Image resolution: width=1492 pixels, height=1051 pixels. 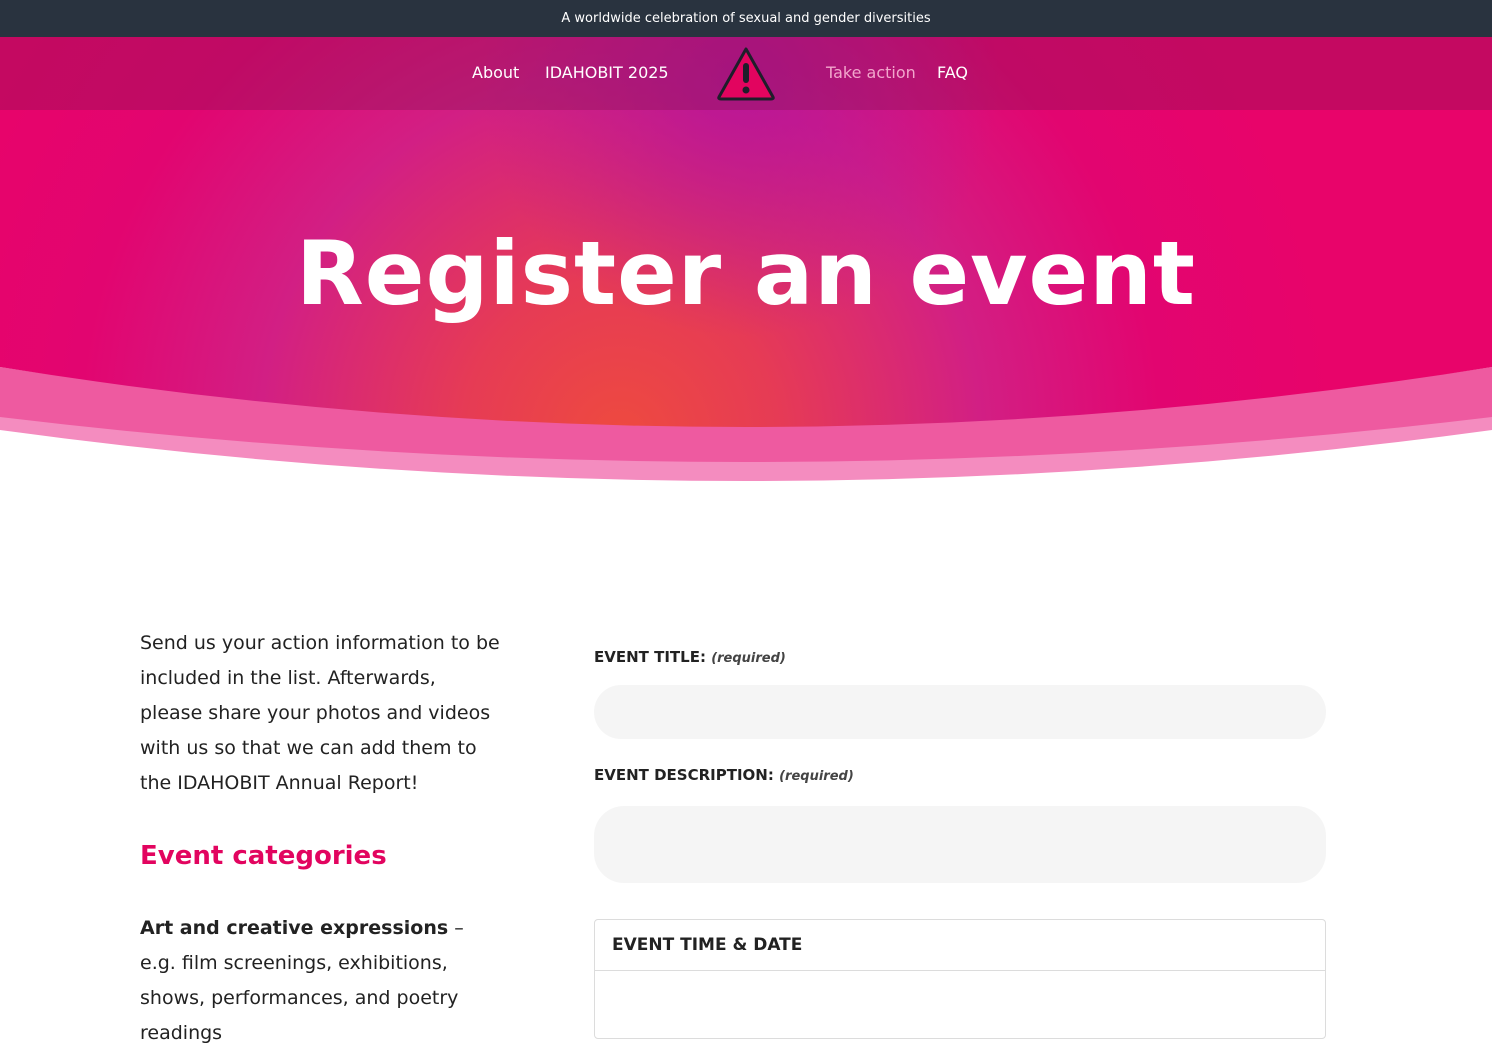 What do you see at coordinates (952, 72) in the screenshot?
I see `nav-faq: FAQ` at bounding box center [952, 72].